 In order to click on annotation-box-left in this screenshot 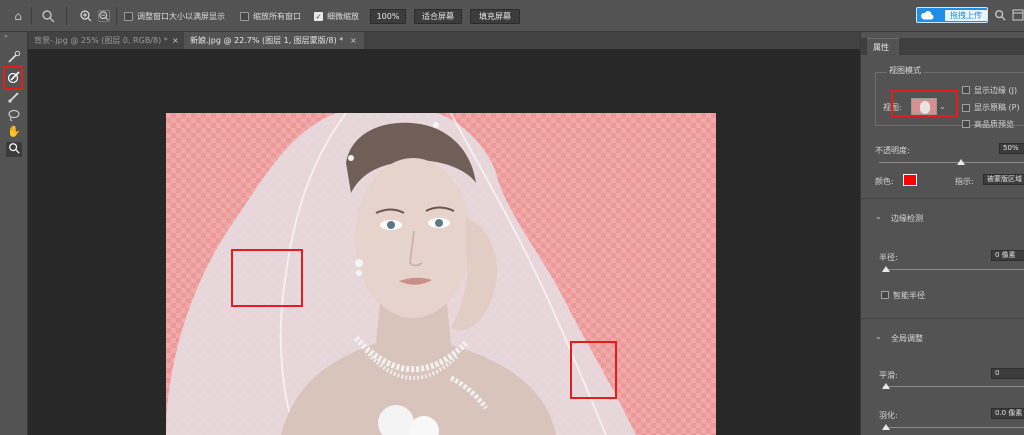, I will do `click(267, 278)`.